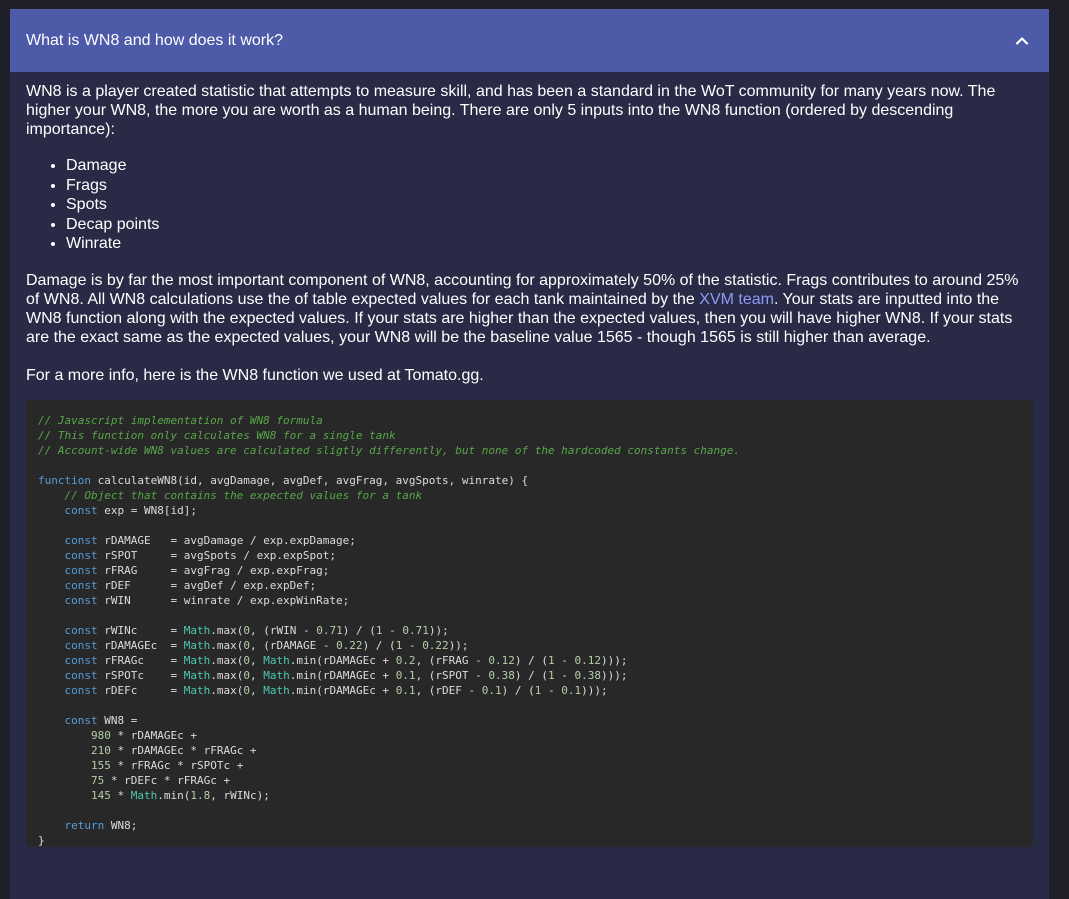 The image size is (1069, 899). What do you see at coordinates (549, 244) in the screenshot?
I see `list-item: Winrate` at bounding box center [549, 244].